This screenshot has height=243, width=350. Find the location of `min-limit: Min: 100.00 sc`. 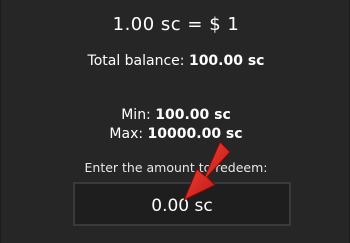

min-limit: Min: 100.00 sc is located at coordinates (175, 115).